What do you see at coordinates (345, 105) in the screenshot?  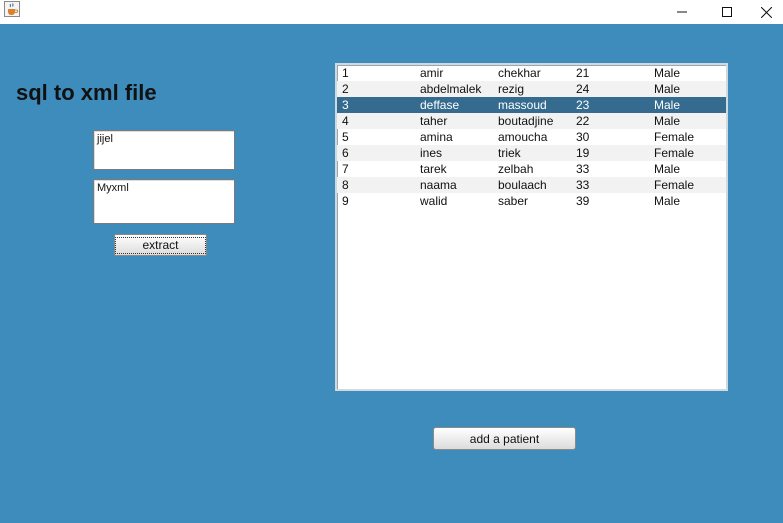 I see `list-item-cell: 3` at bounding box center [345, 105].